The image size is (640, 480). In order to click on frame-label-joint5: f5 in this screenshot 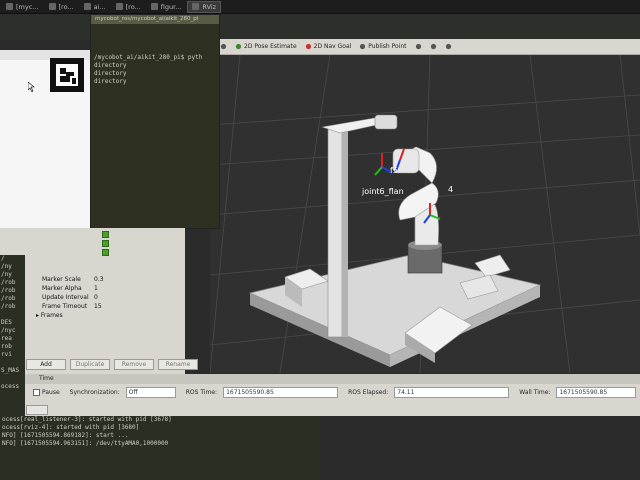, I will do `click(394, 170)`.